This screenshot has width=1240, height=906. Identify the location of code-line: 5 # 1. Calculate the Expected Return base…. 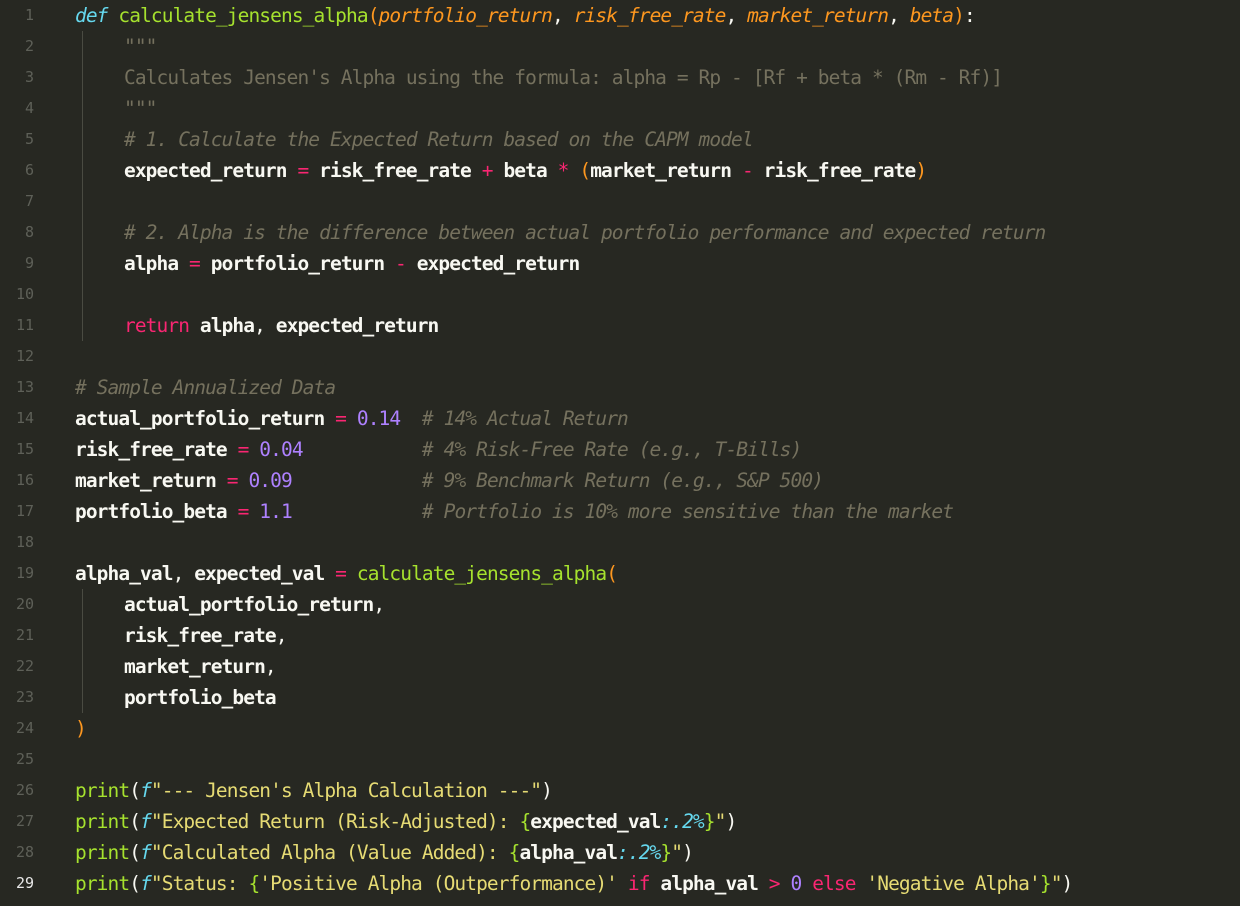
(620, 139).